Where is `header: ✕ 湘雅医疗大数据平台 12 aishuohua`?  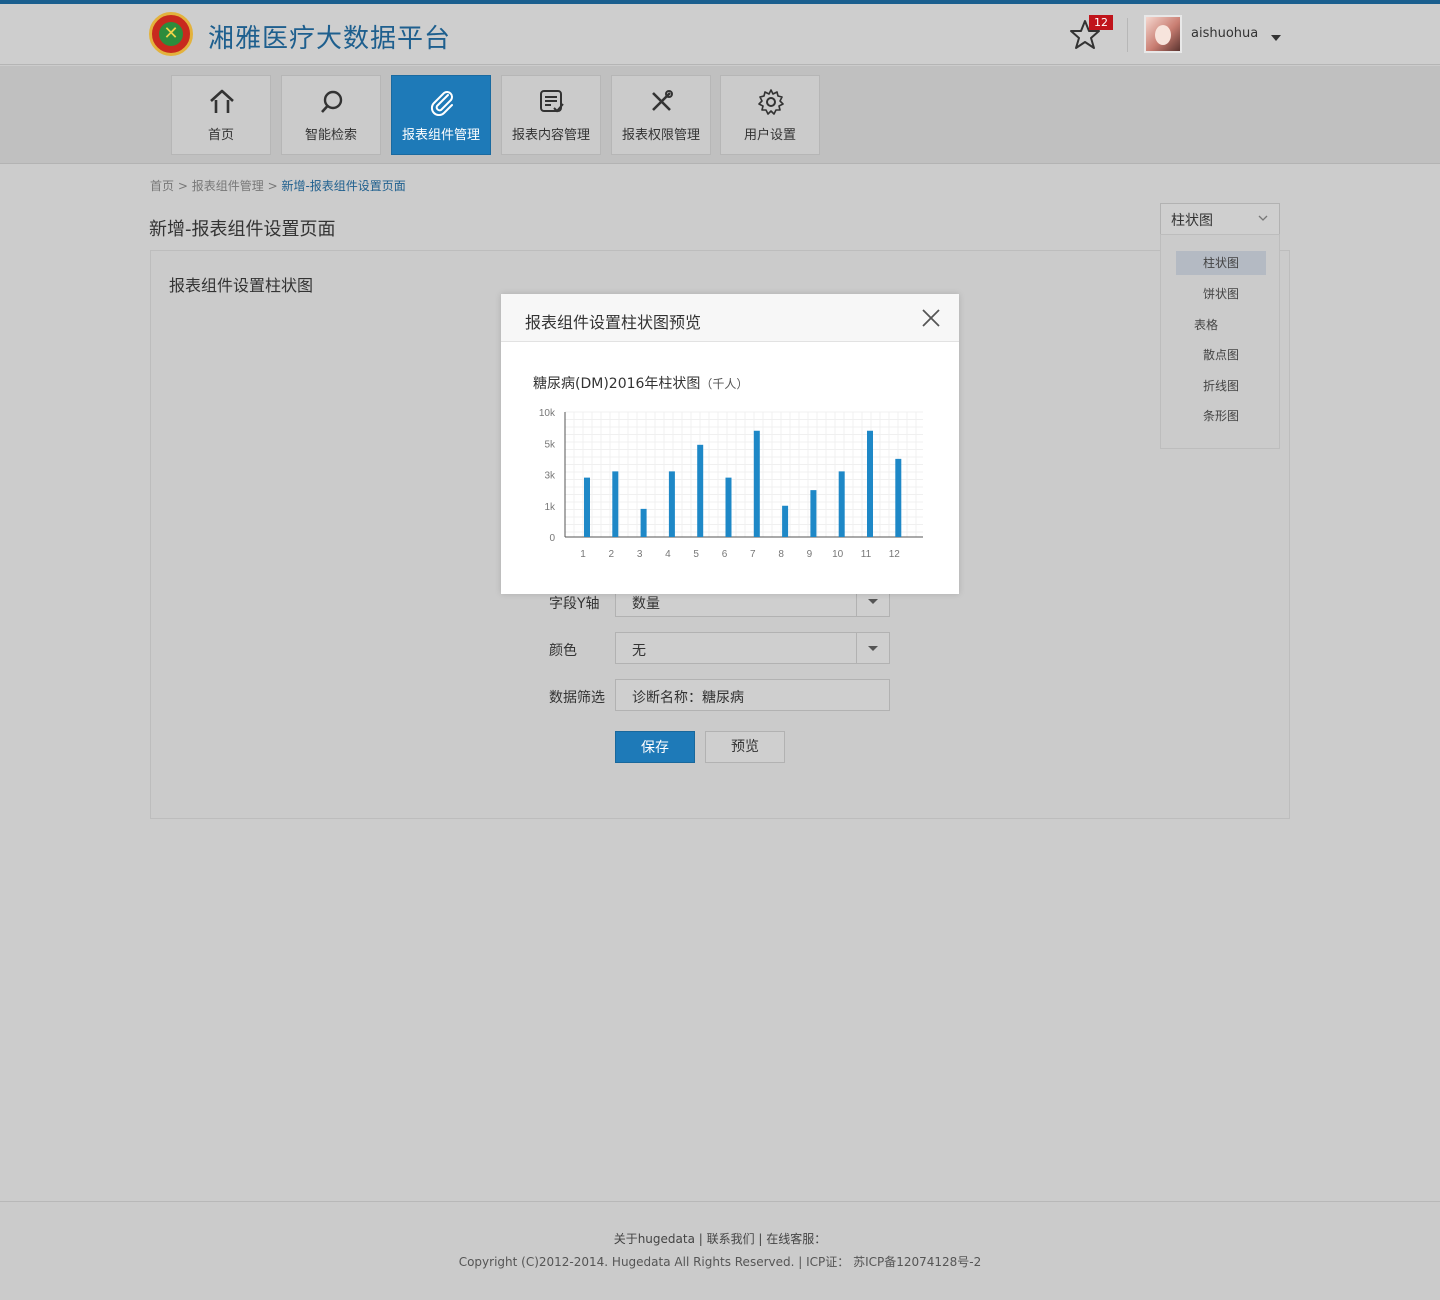 header: ✕ 湘雅医疗大数据平台 12 aishuohua is located at coordinates (720, 34).